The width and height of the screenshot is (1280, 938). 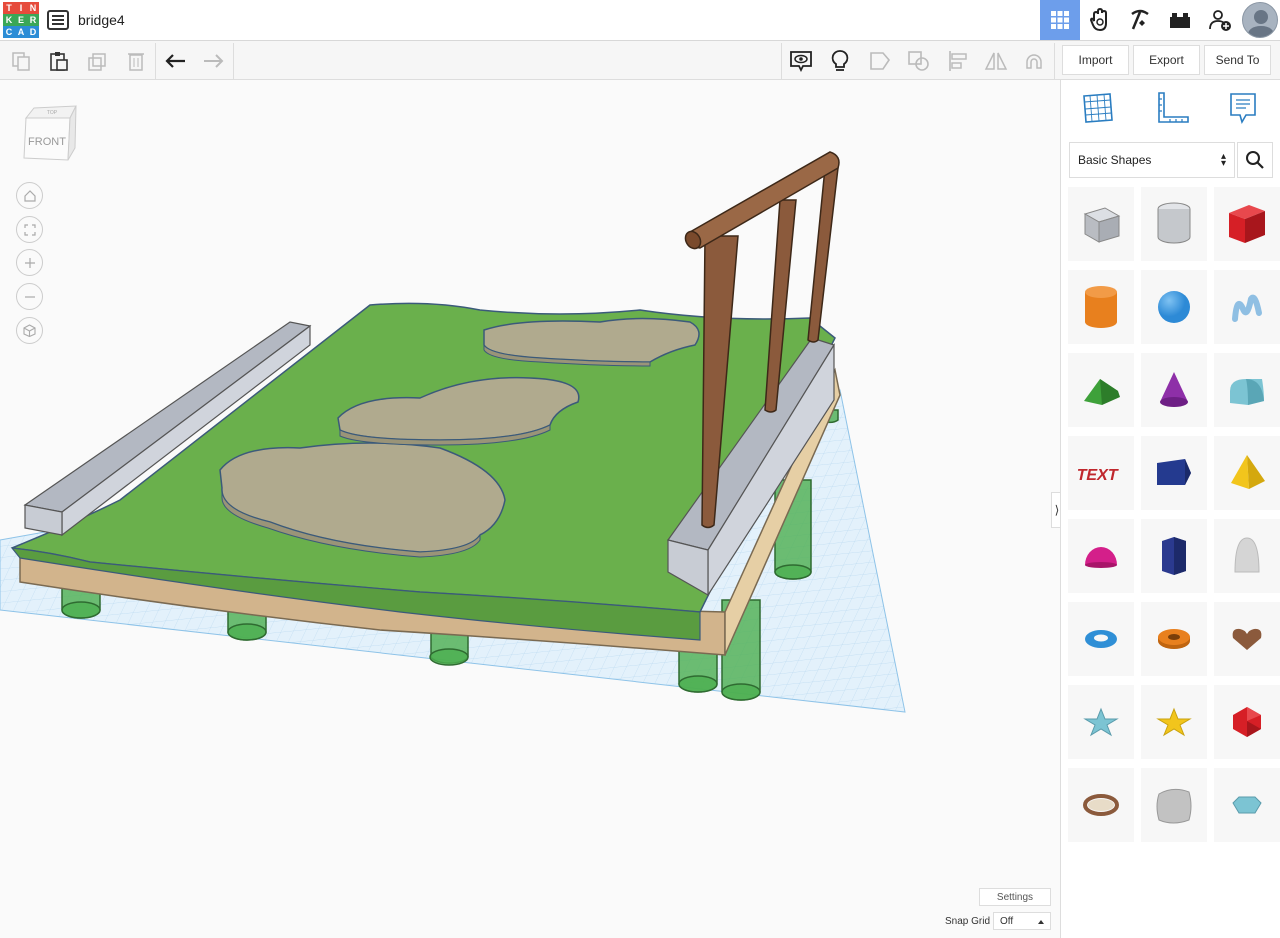 I want to click on shape-round-roof, so click(x=1247, y=390).